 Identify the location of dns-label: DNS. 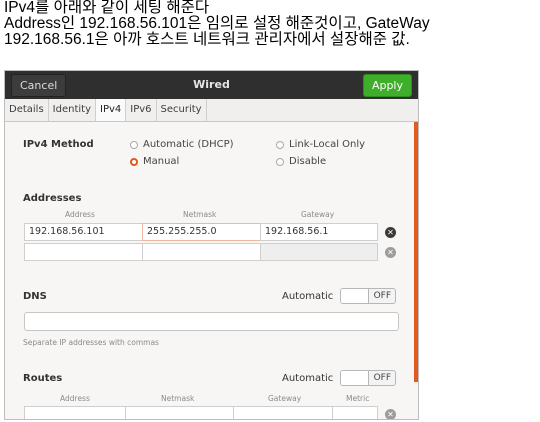
(35, 296).